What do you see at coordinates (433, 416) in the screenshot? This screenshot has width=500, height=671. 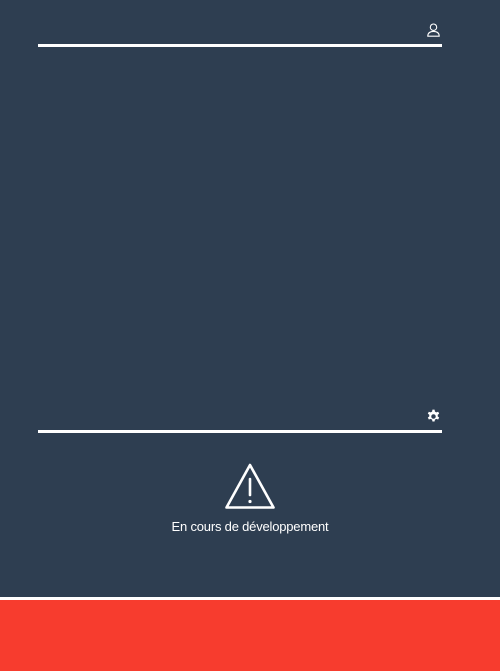 I see `gear-icon` at bounding box center [433, 416].